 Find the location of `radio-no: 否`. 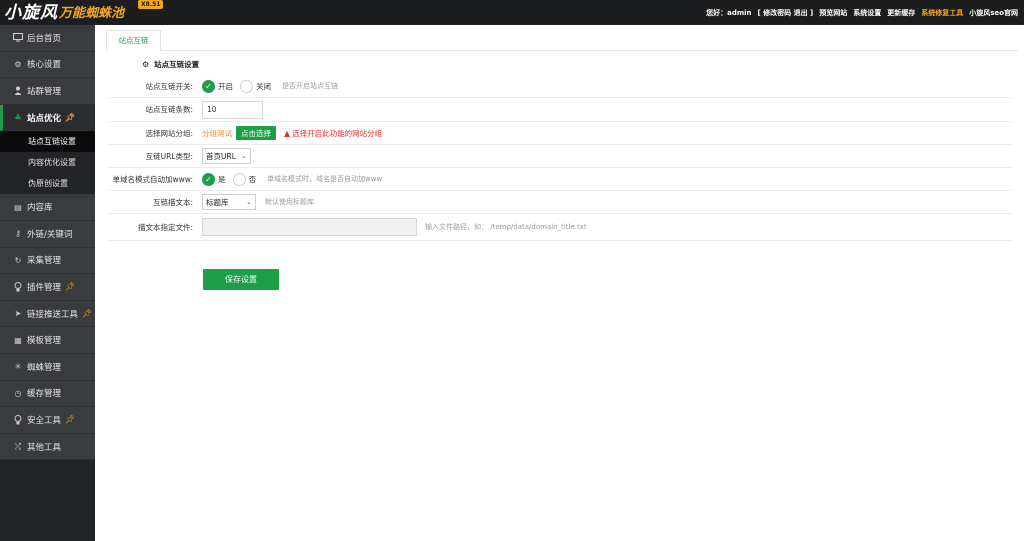

radio-no: 否 is located at coordinates (244, 179).